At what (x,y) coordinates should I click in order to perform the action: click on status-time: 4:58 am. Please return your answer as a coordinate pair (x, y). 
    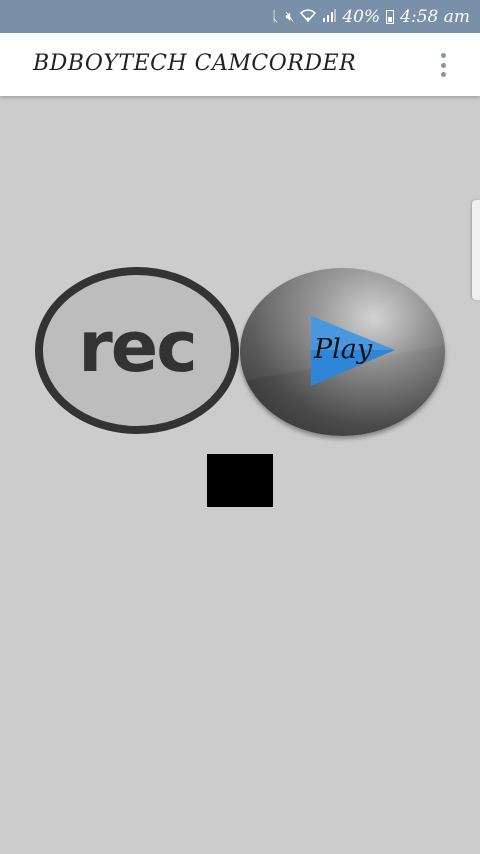
    Looking at the image, I should click on (435, 16).